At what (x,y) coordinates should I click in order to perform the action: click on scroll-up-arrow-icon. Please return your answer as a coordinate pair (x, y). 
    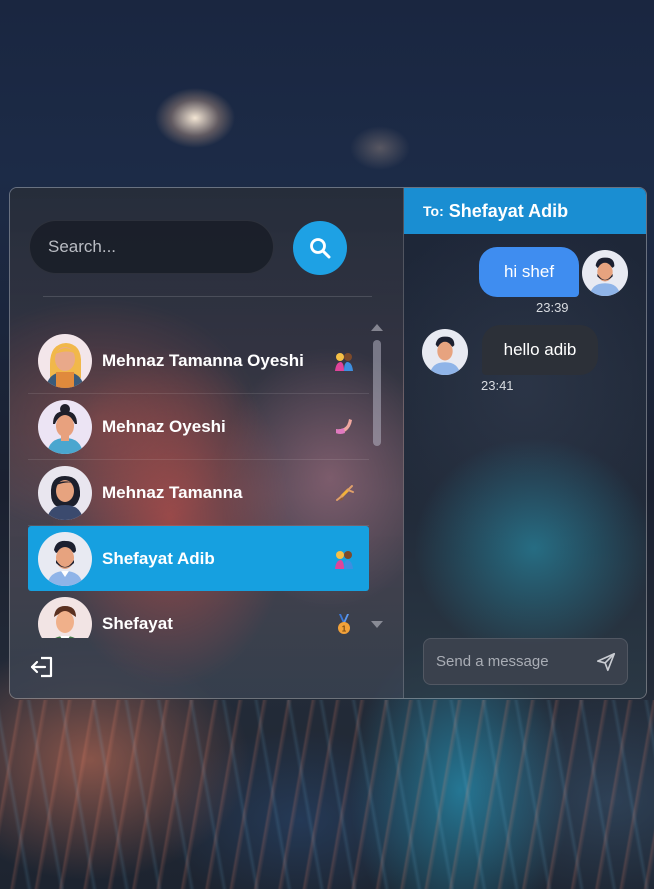
    Looking at the image, I should click on (377, 327).